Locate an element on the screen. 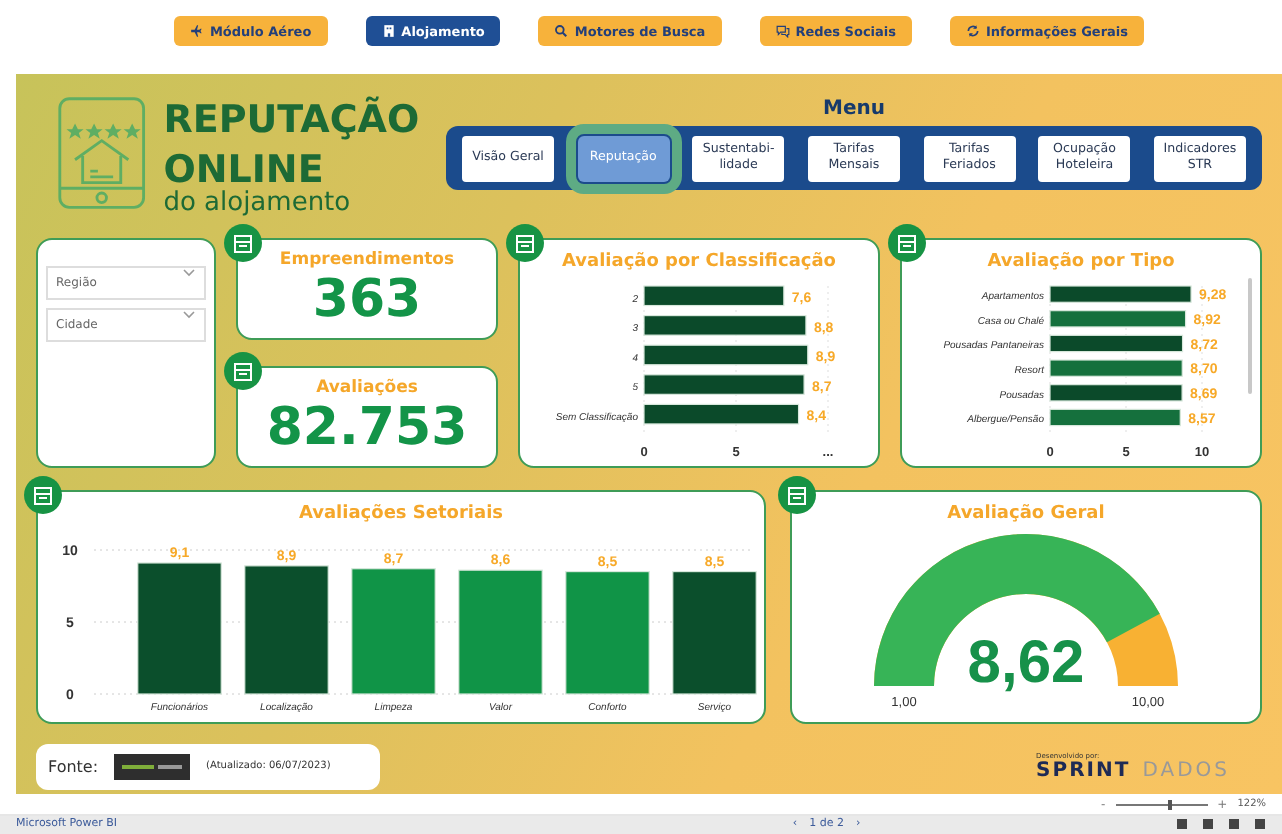  source-logo is located at coordinates (152, 766).